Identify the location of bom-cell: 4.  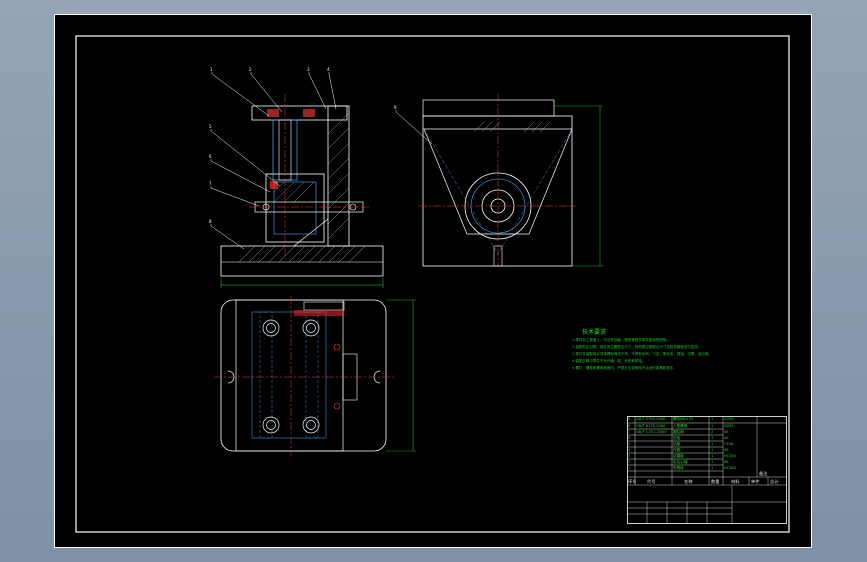
(629, 450).